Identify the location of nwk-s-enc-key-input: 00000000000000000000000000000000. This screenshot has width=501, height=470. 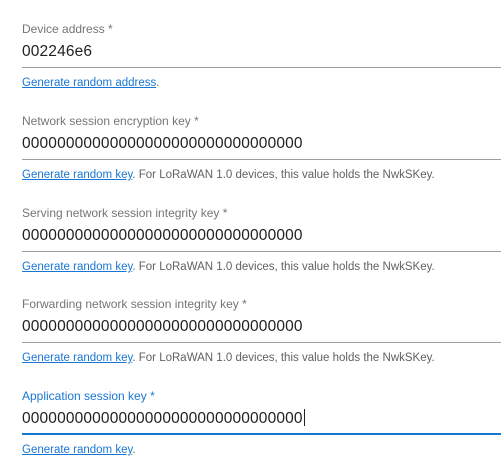
(261, 146).